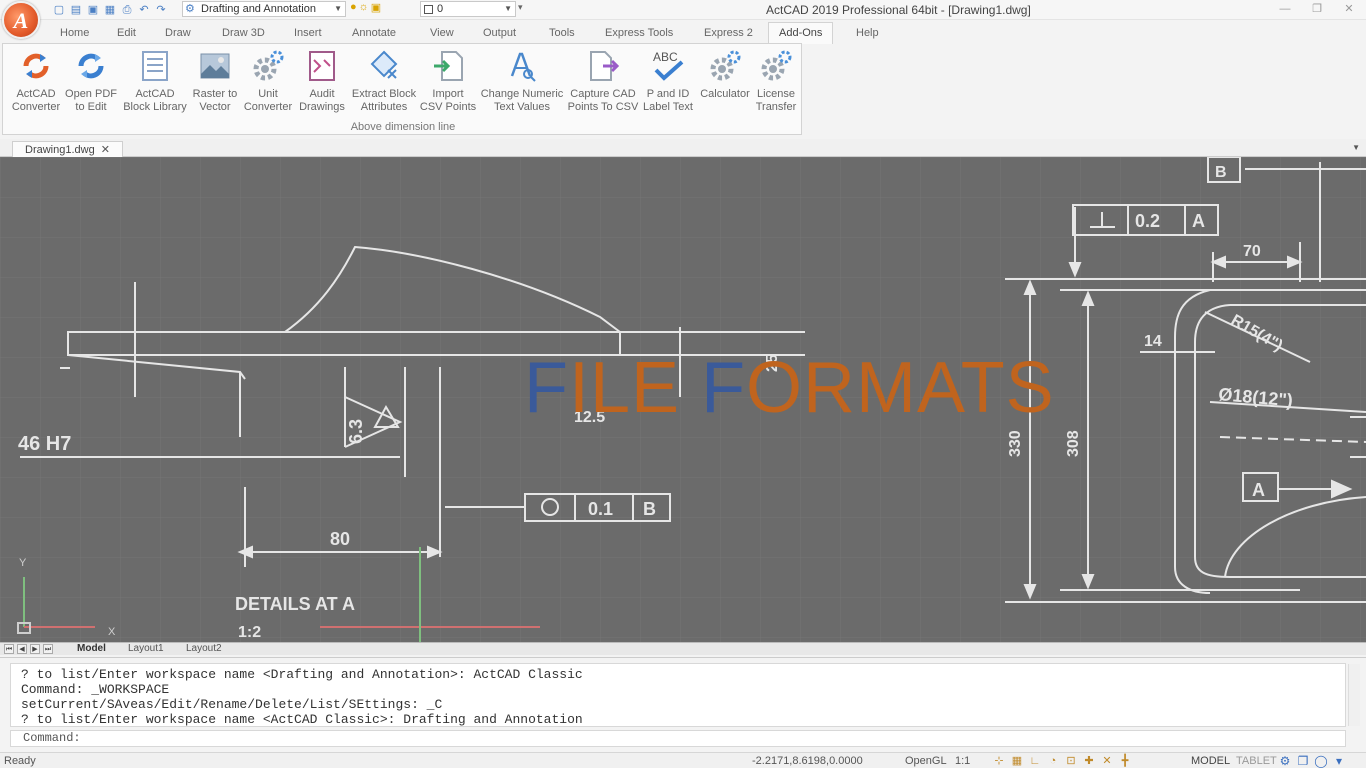 This screenshot has width=1366, height=768. What do you see at coordinates (126, 33) in the screenshot?
I see `tab-edit: Edit` at bounding box center [126, 33].